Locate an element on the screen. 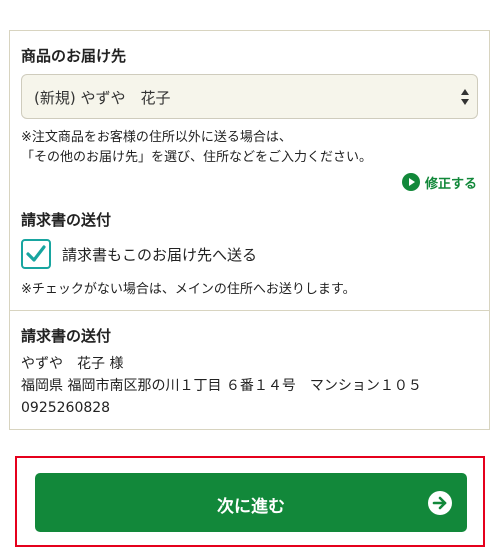 The height and width of the screenshot is (552, 500). invoice-address-line: 福岡県 福岡市南区那の川１丁目 ６番１４号 マンション１０５ is located at coordinates (221, 386).